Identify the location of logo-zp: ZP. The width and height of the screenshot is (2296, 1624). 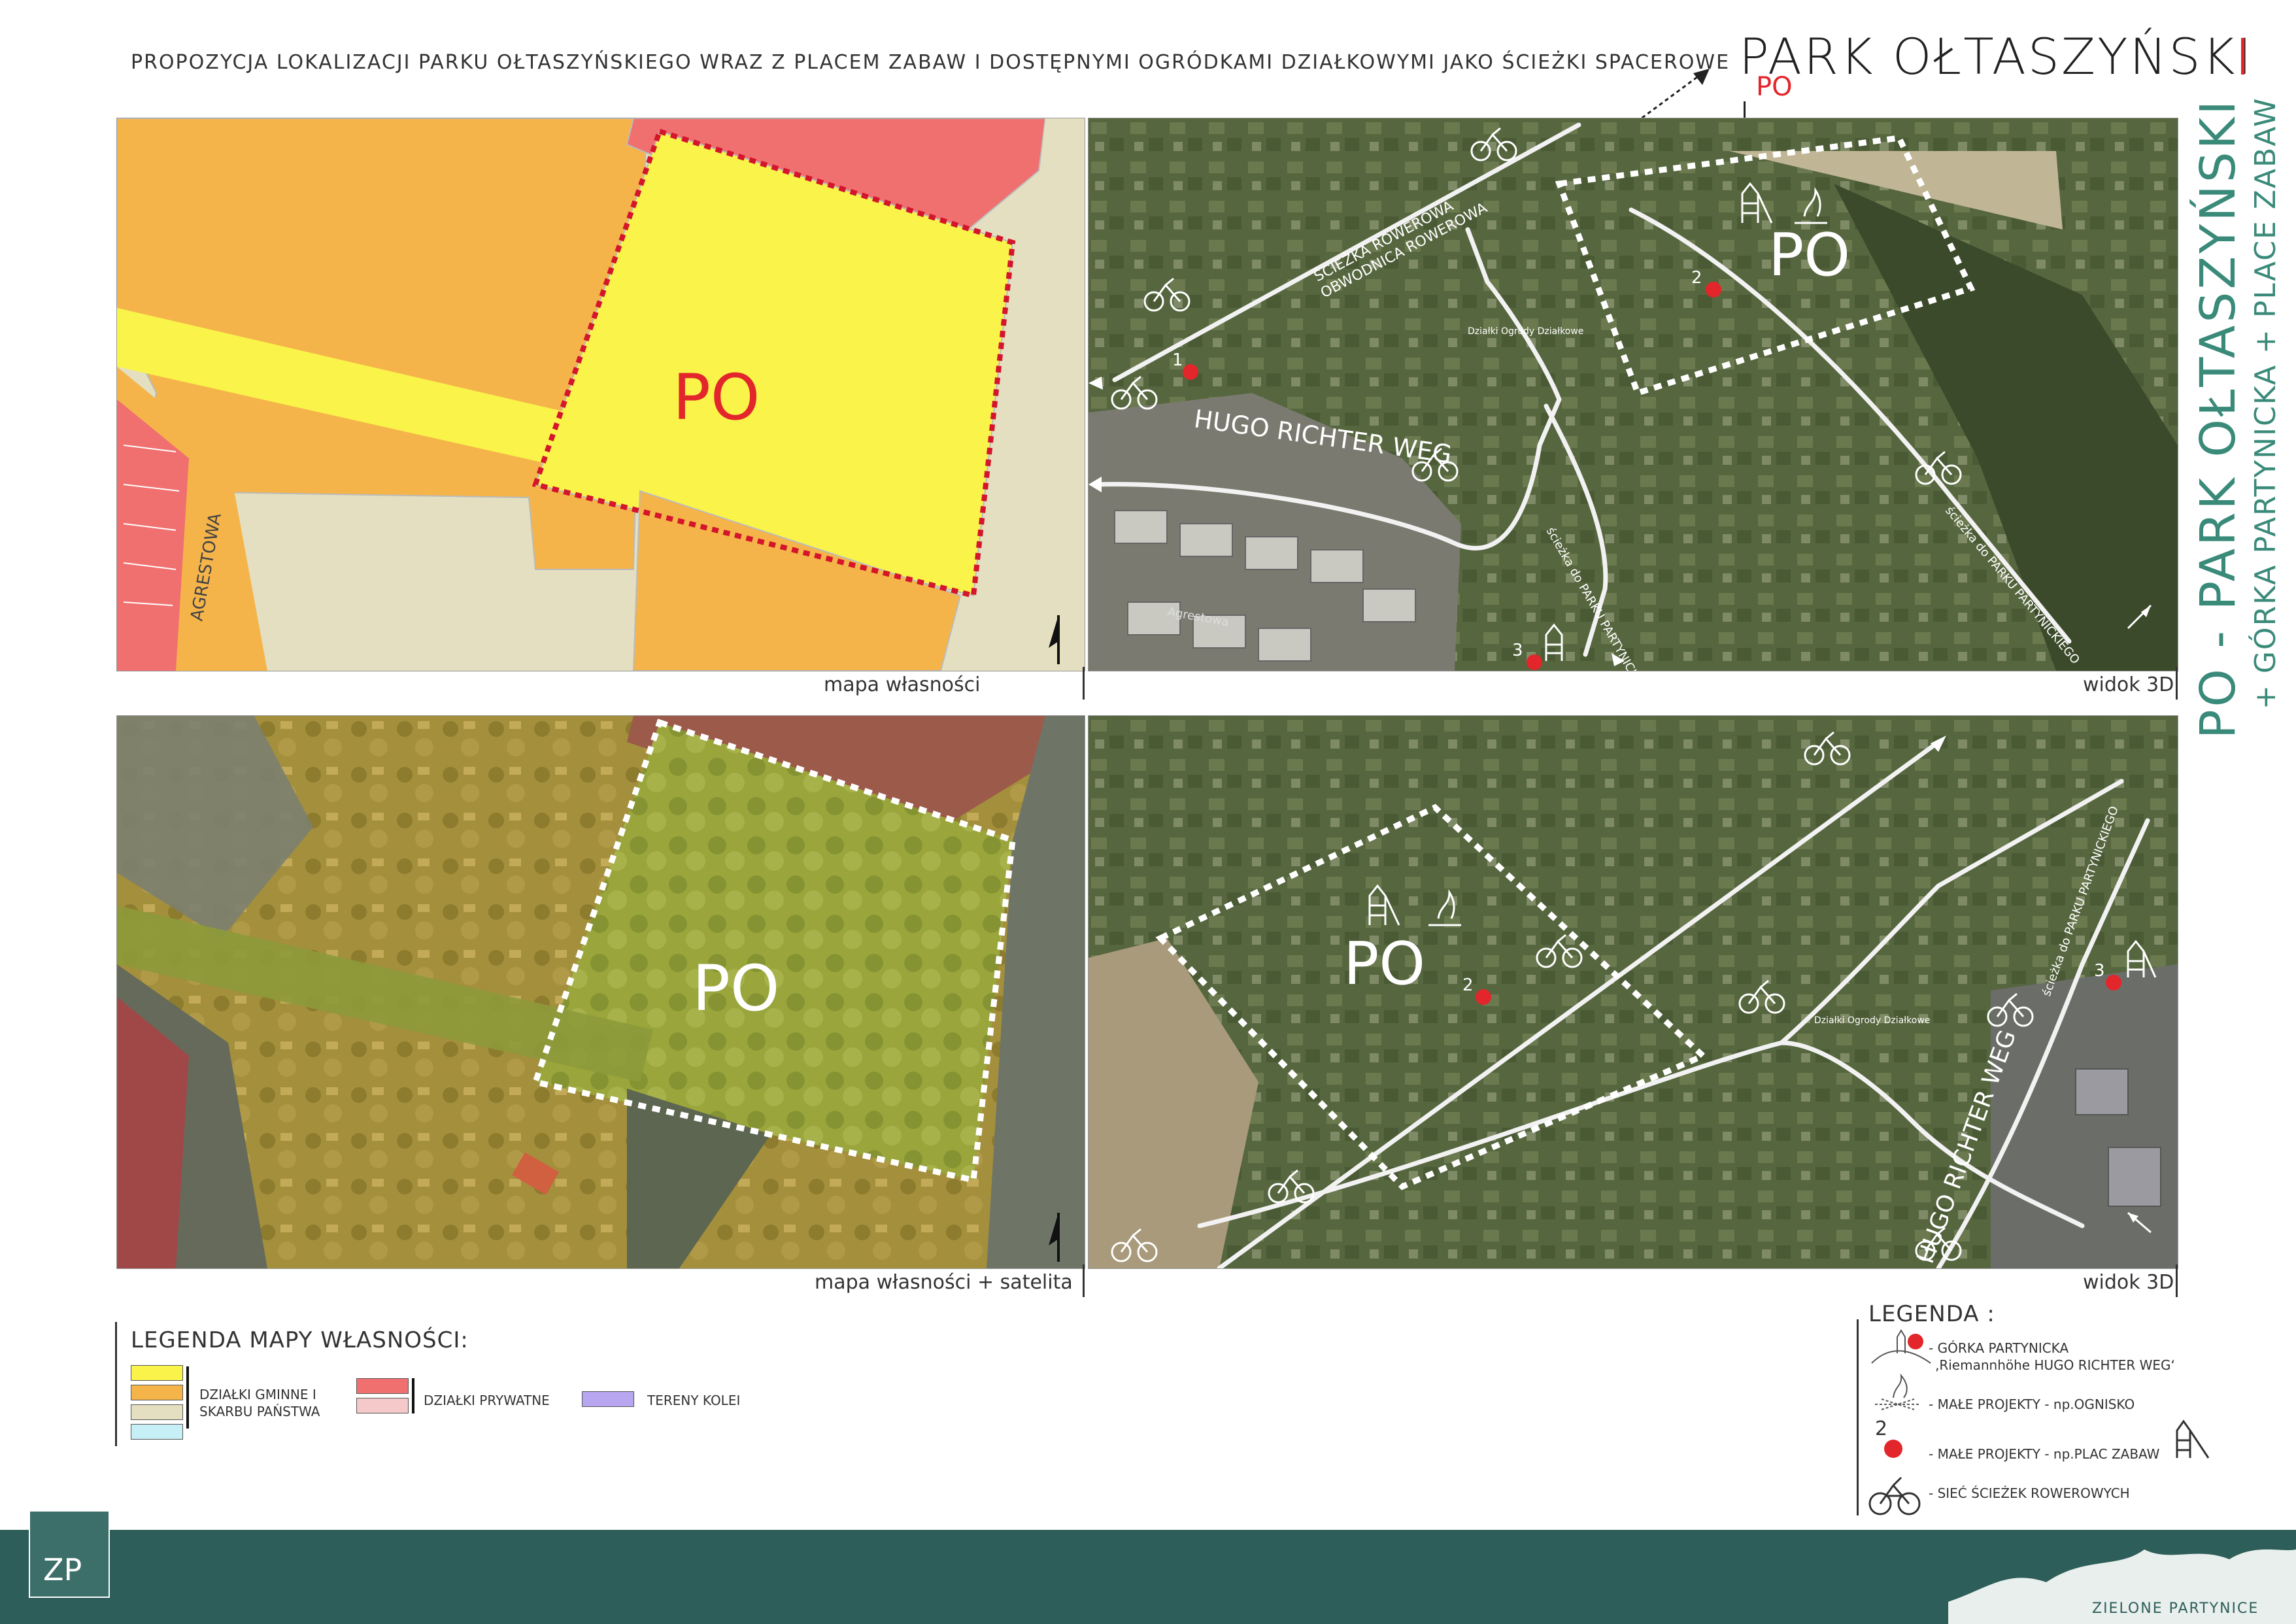
(69, 1554).